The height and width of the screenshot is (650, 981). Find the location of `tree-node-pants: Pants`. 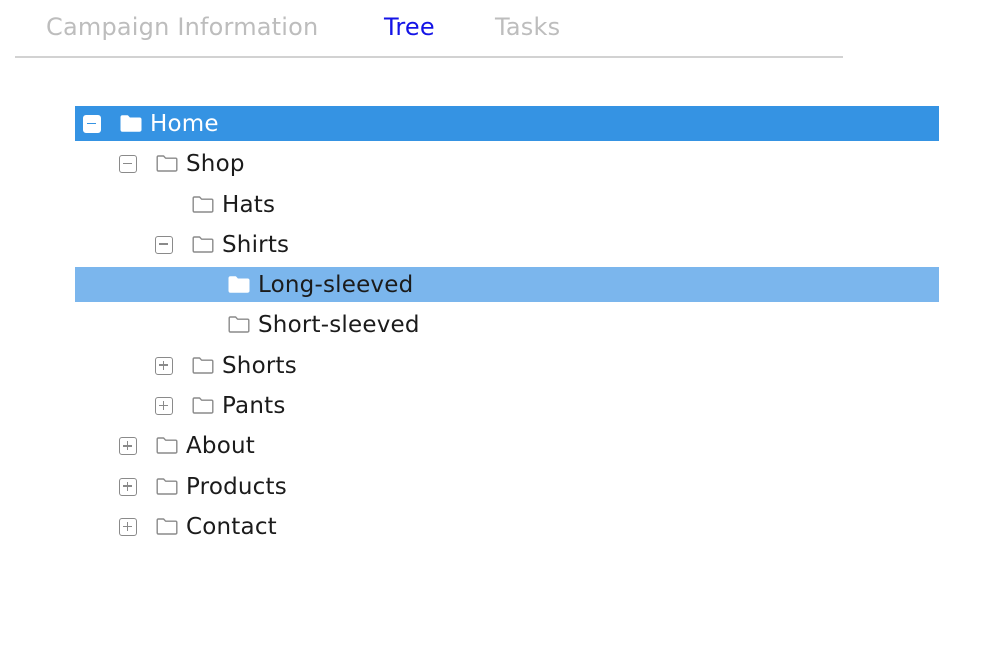

tree-node-pants: Pants is located at coordinates (507, 407).